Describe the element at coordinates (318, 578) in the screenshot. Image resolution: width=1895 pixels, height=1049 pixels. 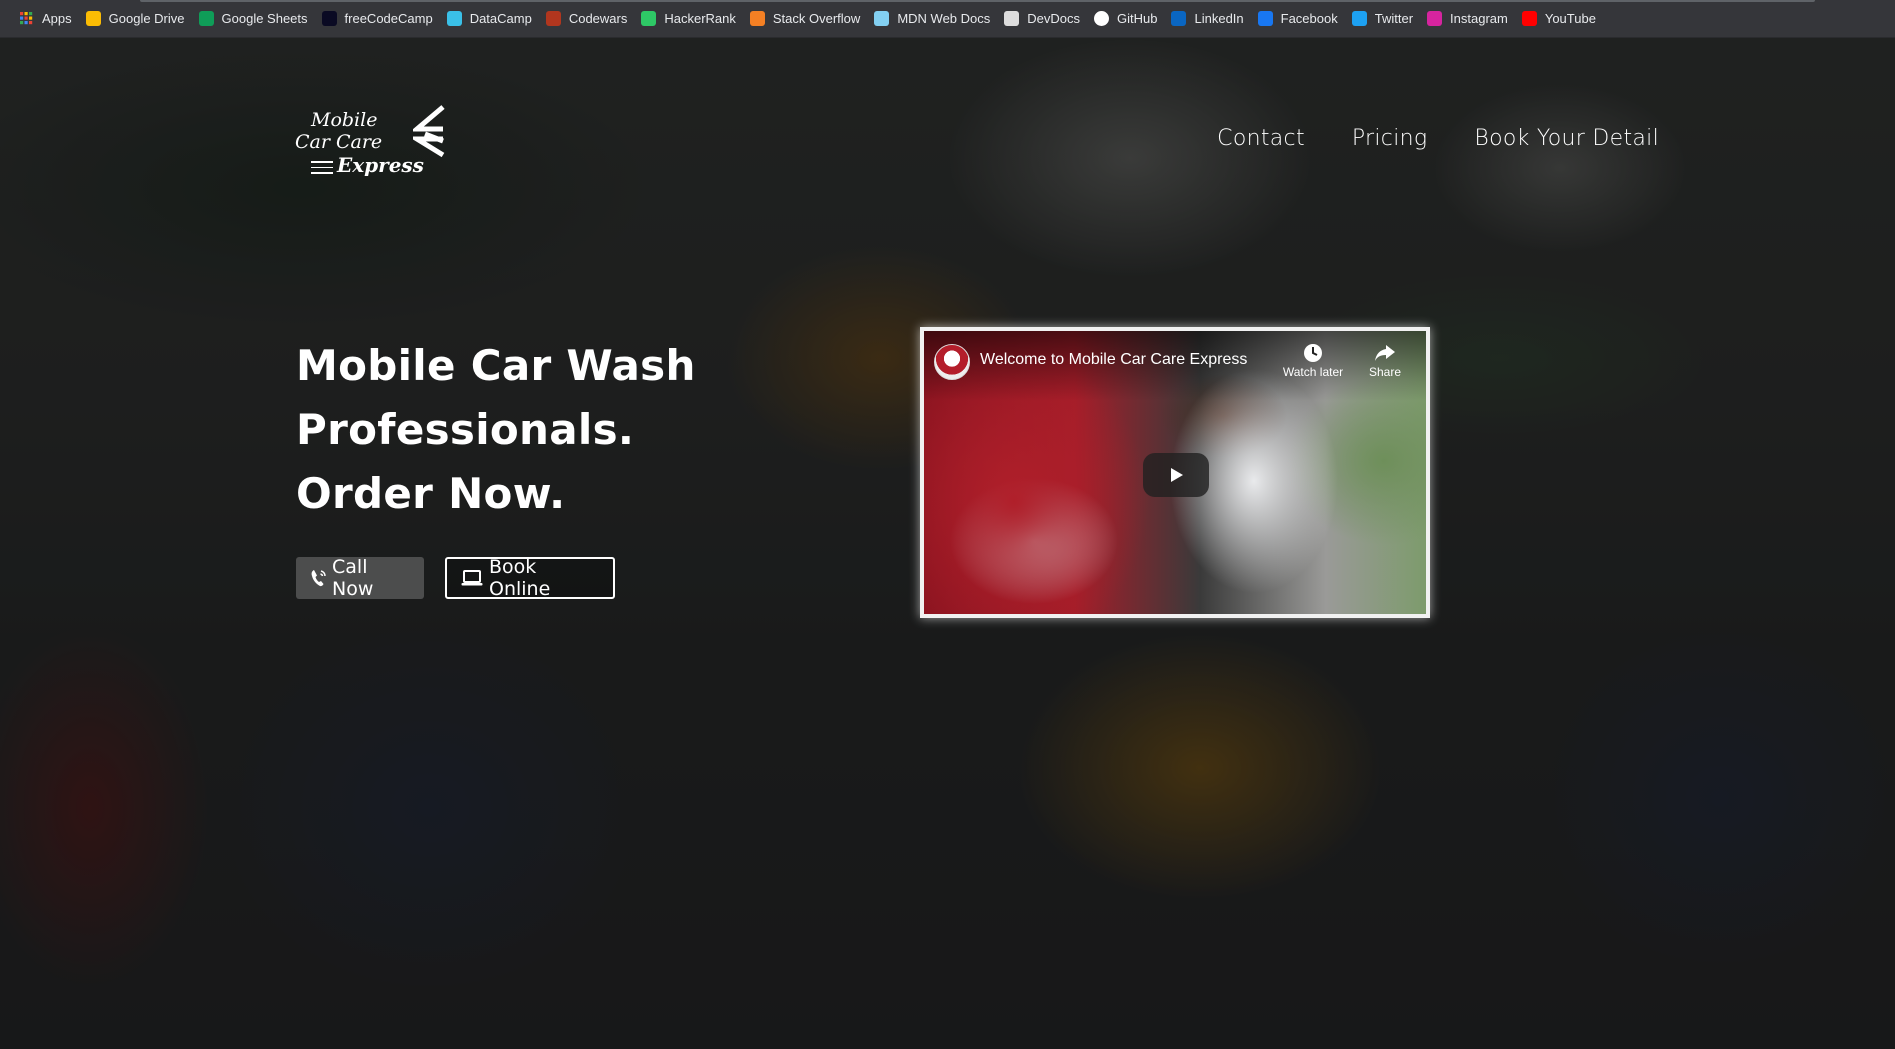
I see `phone-icon` at that location.